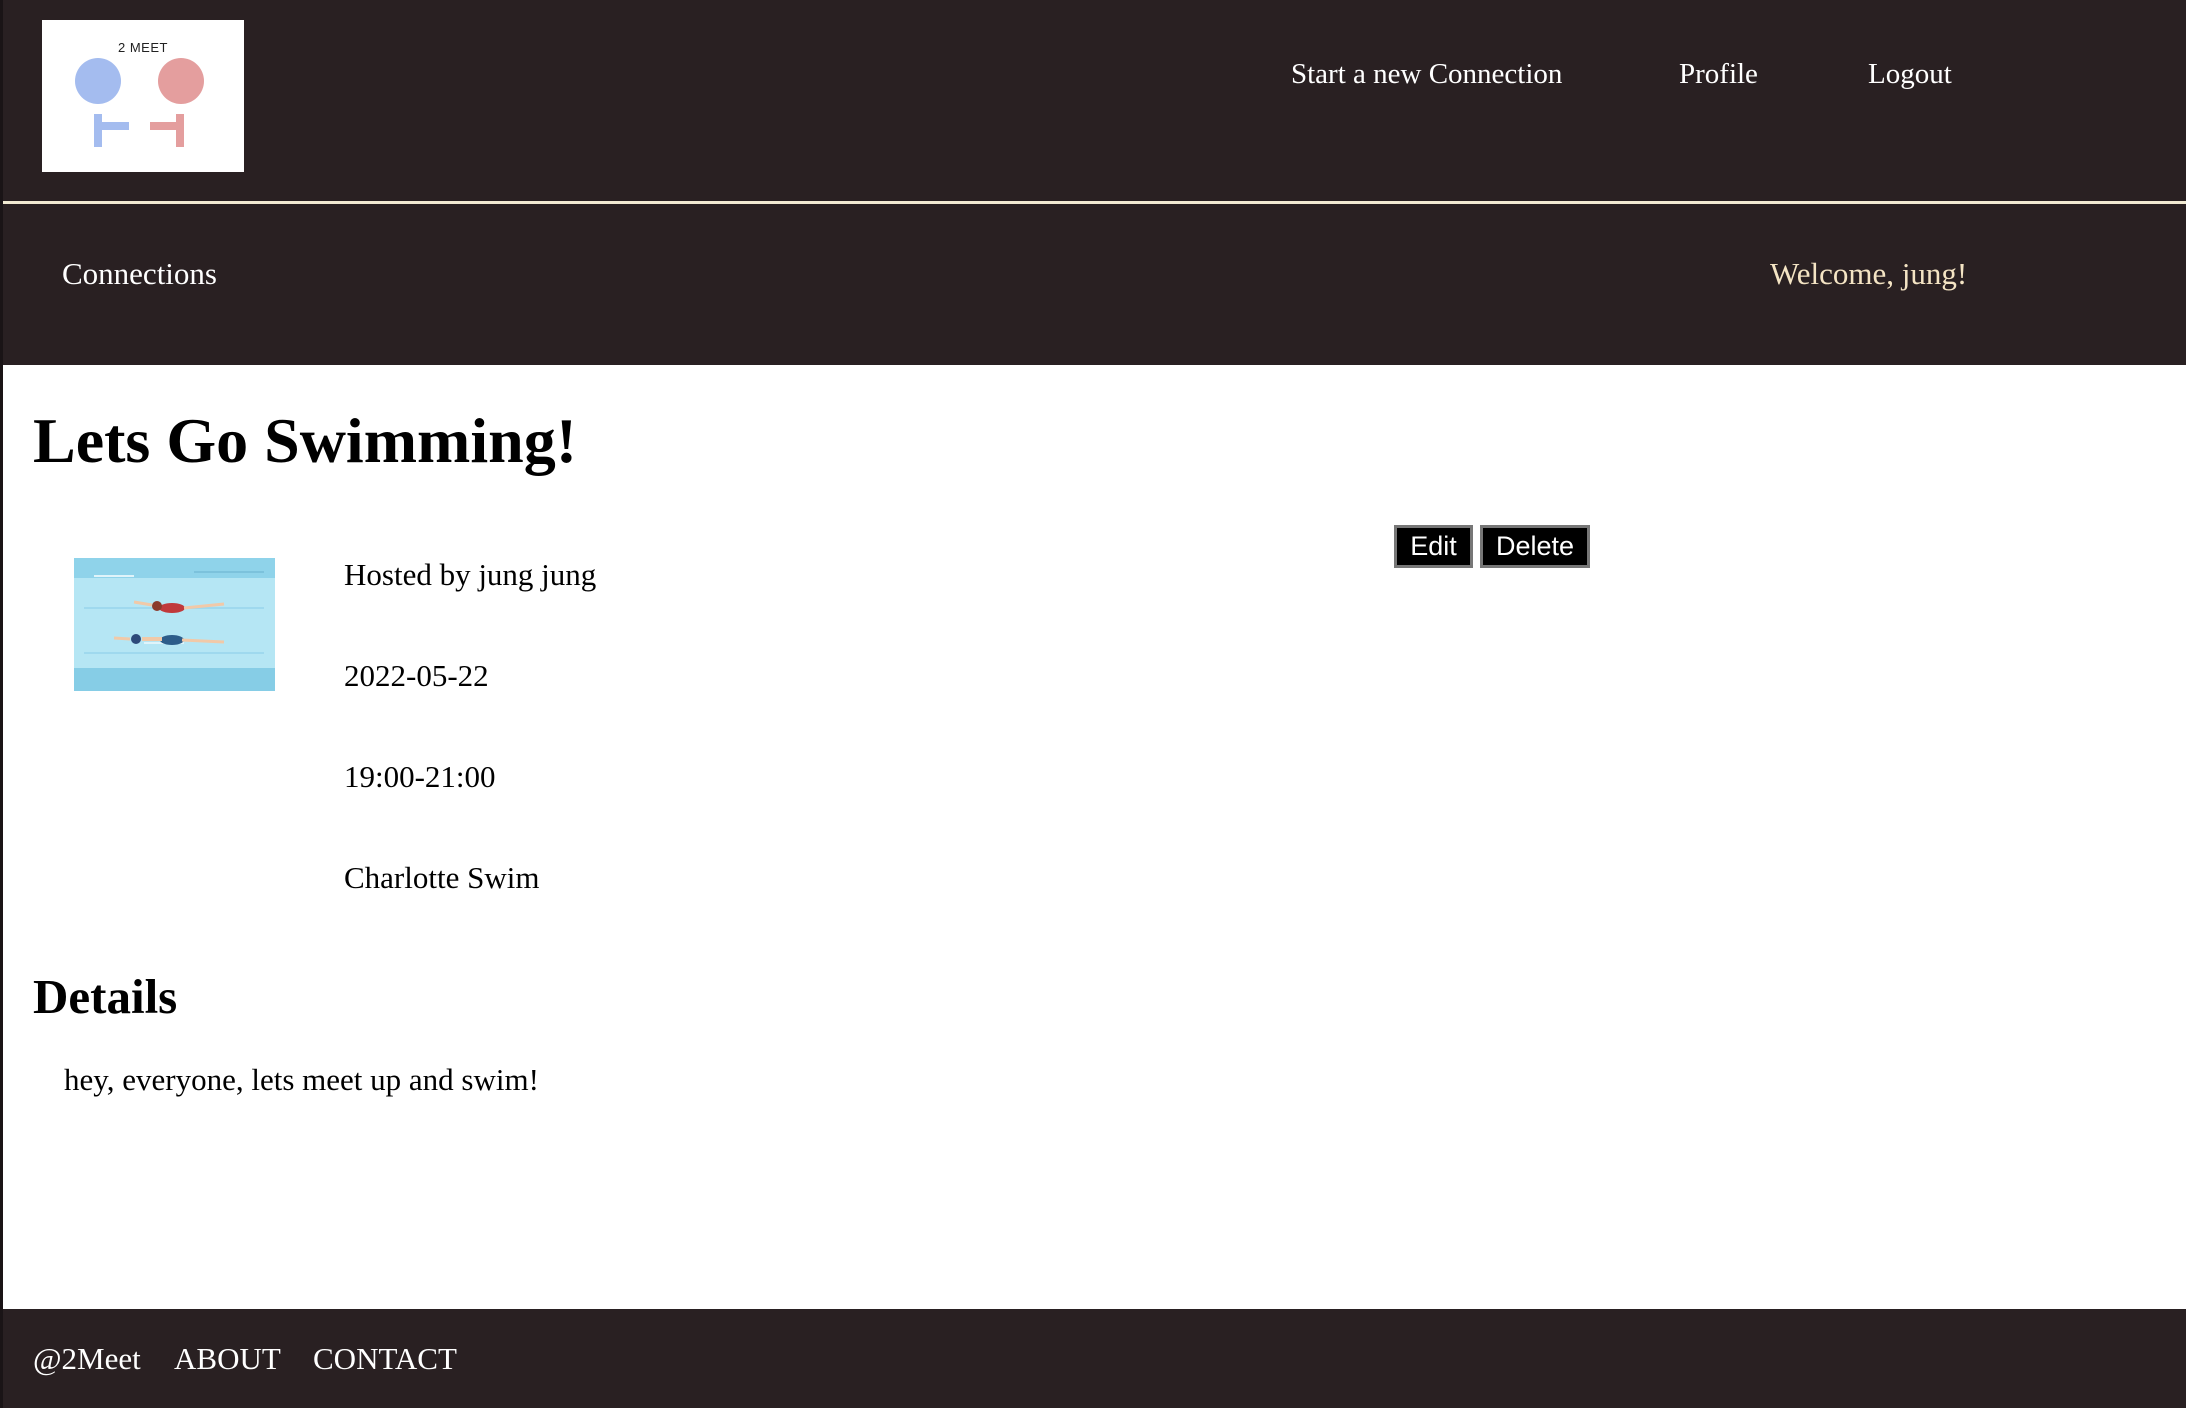 The width and height of the screenshot is (2186, 1408). I want to click on host-name: Hosted by jung jung, so click(470, 574).